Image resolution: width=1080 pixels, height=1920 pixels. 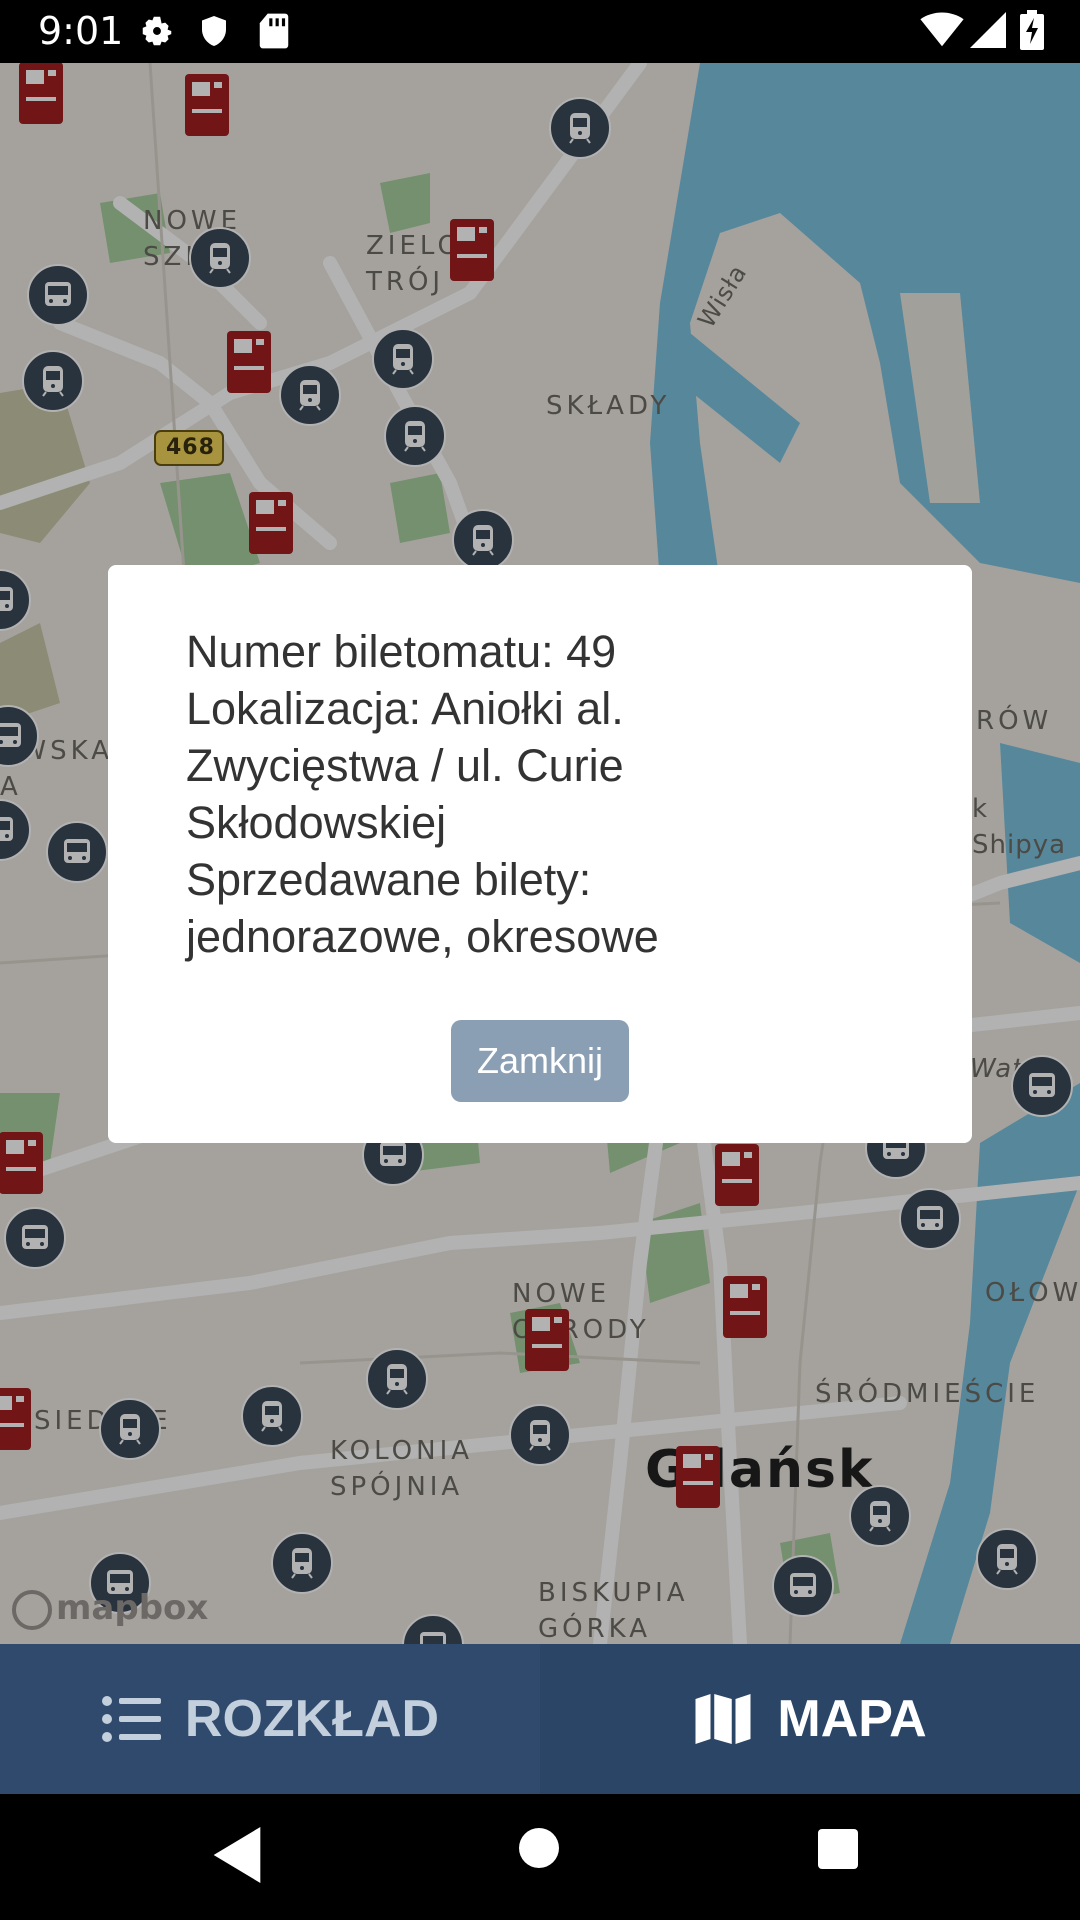 What do you see at coordinates (540, 31) in the screenshot?
I see `status-bar: 9:01` at bounding box center [540, 31].